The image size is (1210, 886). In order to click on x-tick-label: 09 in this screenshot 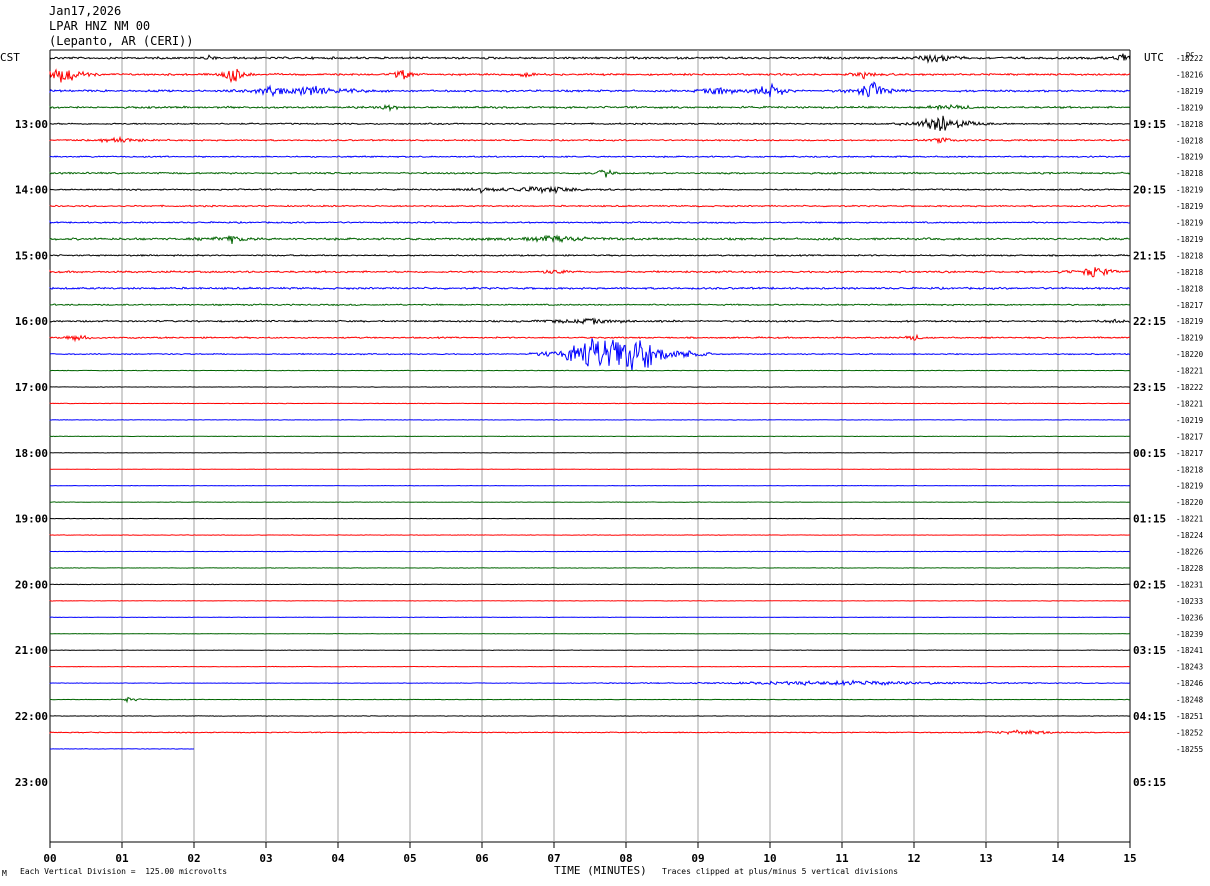, I will do `click(697, 858)`.